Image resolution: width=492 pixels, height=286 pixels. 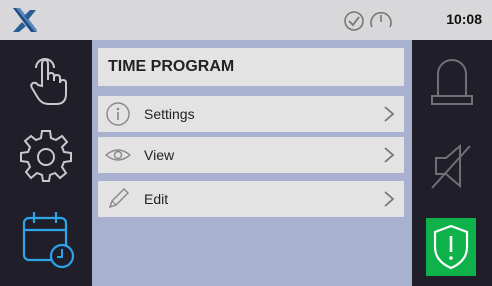 What do you see at coordinates (118, 155) in the screenshot?
I see `eye-icon` at bounding box center [118, 155].